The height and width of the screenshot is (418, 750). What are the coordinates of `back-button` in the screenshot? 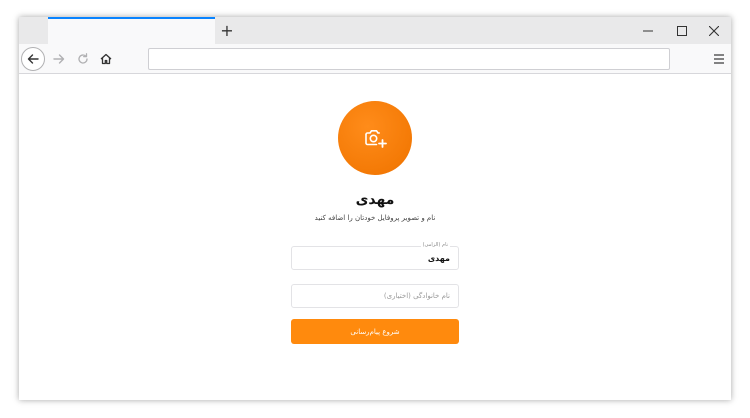 It's located at (33, 59).